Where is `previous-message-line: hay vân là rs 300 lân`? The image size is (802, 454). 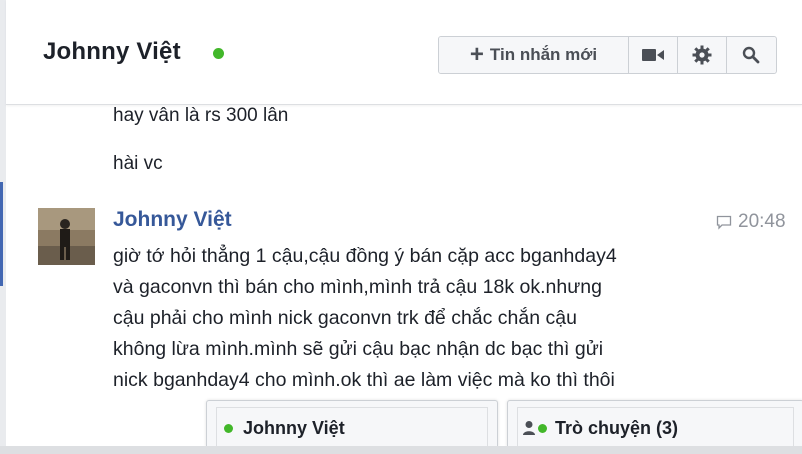
previous-message-line: hay vân là rs 300 lân is located at coordinates (201, 115).